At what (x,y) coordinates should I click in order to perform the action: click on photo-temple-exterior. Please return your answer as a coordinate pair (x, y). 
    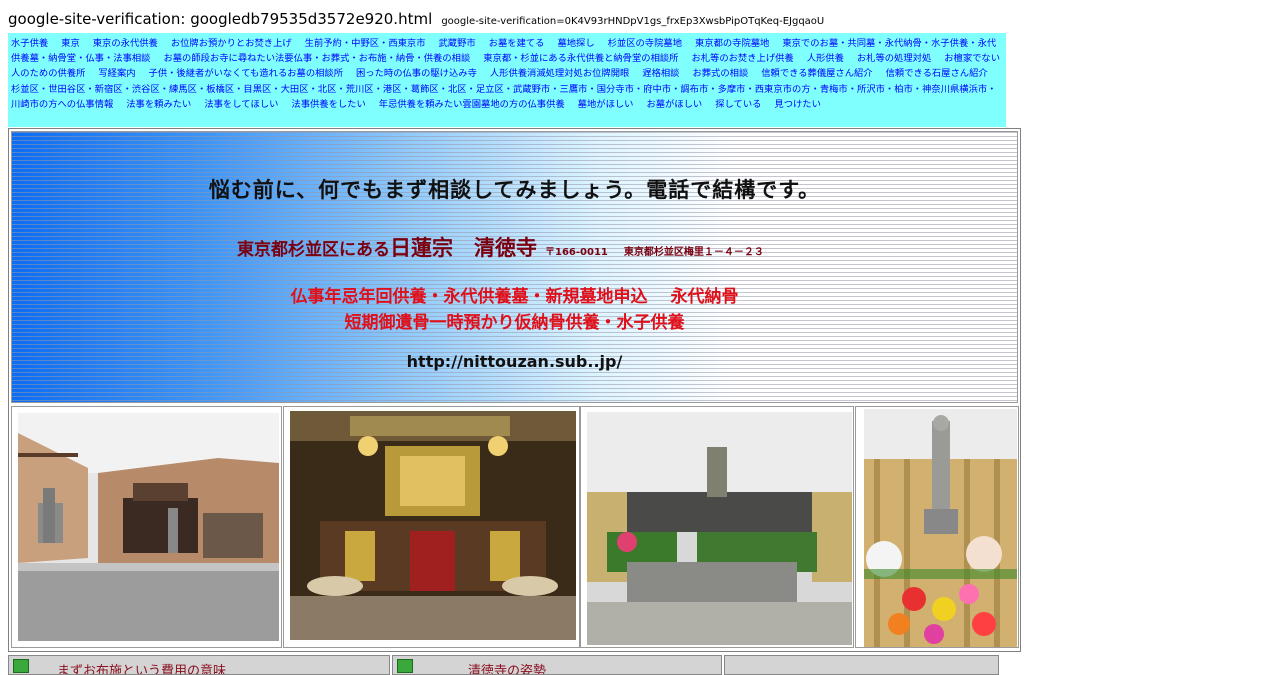
    Looking at the image, I should click on (146, 527).